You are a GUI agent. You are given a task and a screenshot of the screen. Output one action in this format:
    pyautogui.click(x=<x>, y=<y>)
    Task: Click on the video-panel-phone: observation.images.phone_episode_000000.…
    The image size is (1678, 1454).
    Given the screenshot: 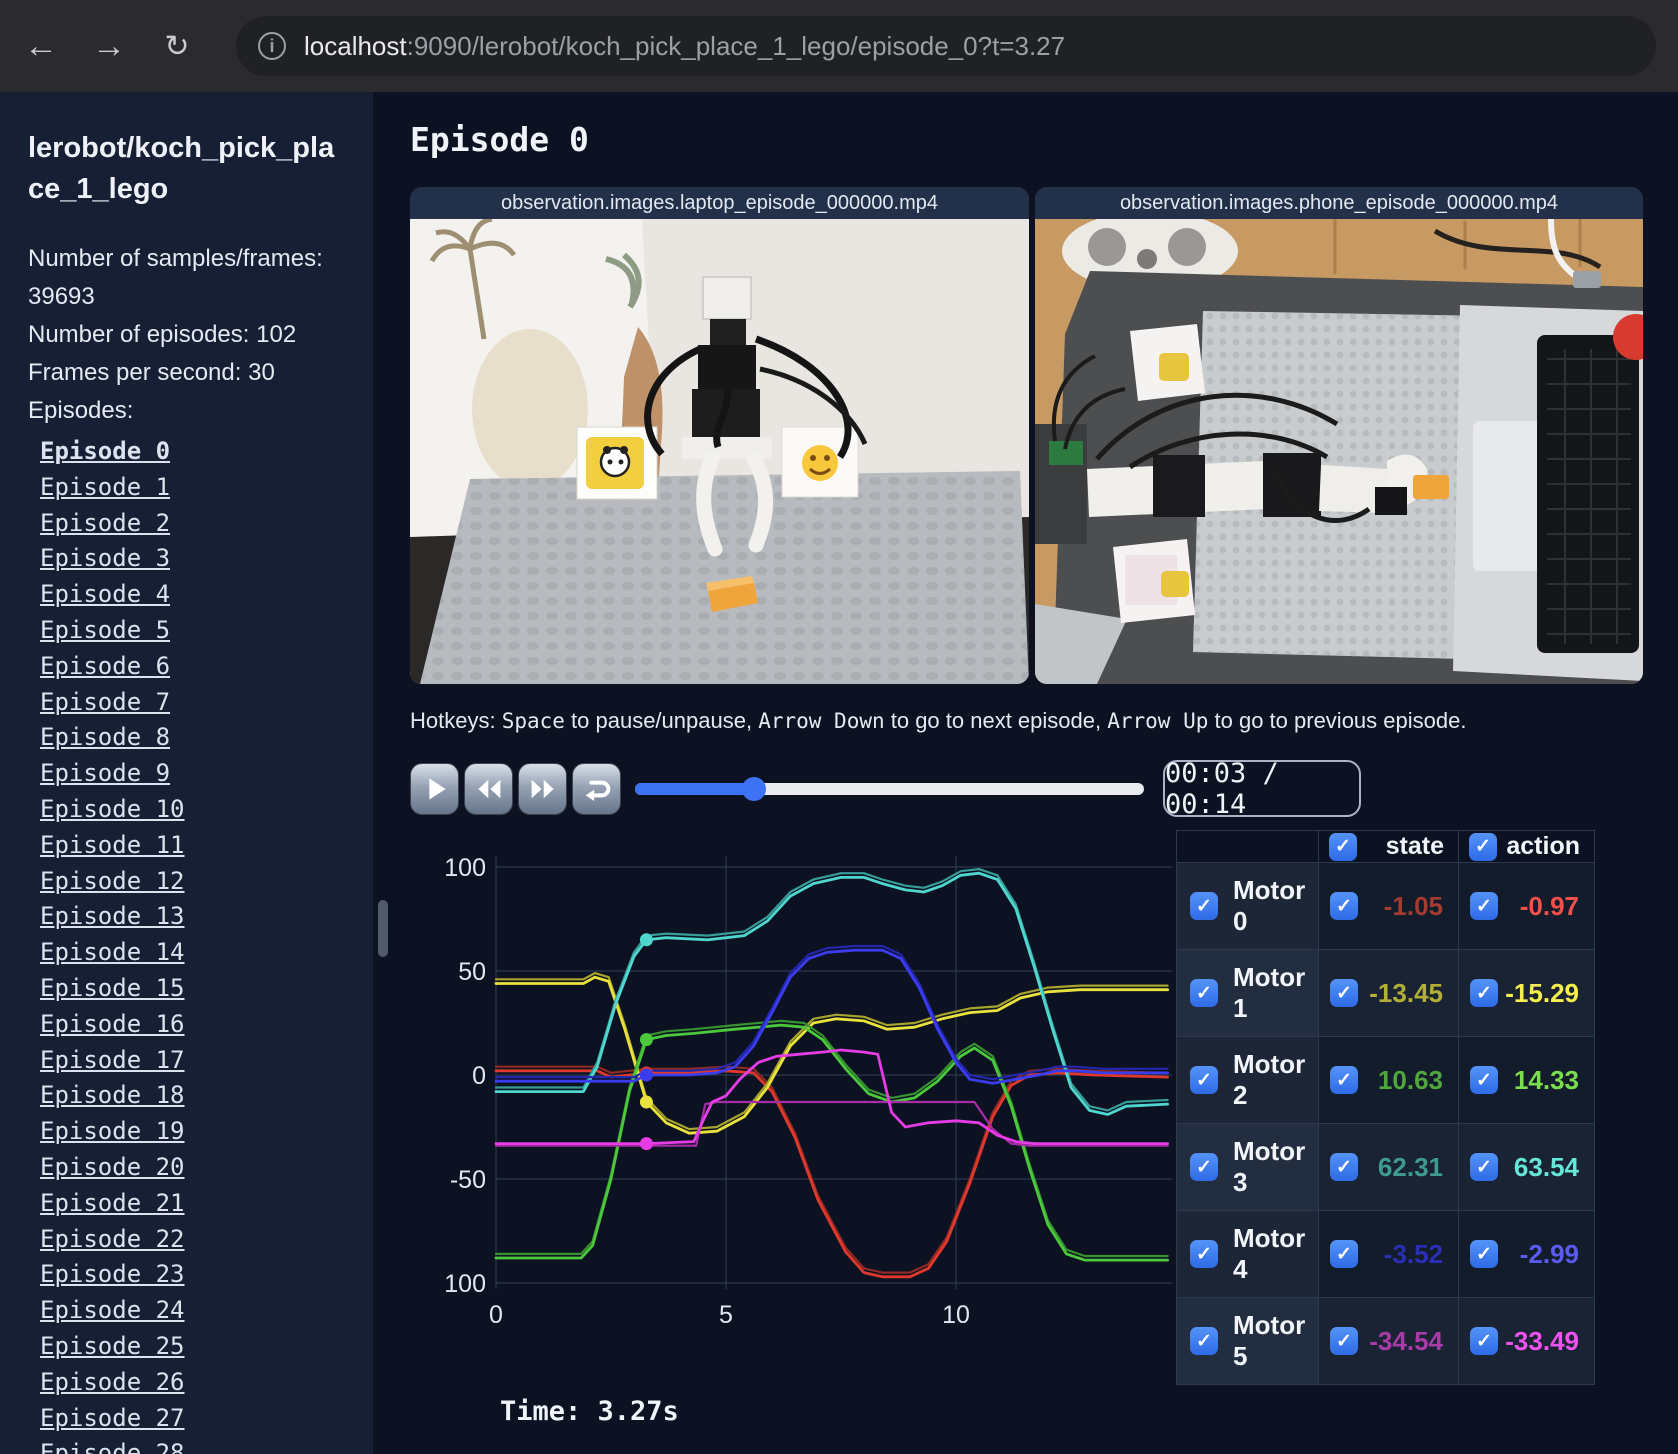 What is the action you would take?
    pyautogui.click(x=1339, y=435)
    